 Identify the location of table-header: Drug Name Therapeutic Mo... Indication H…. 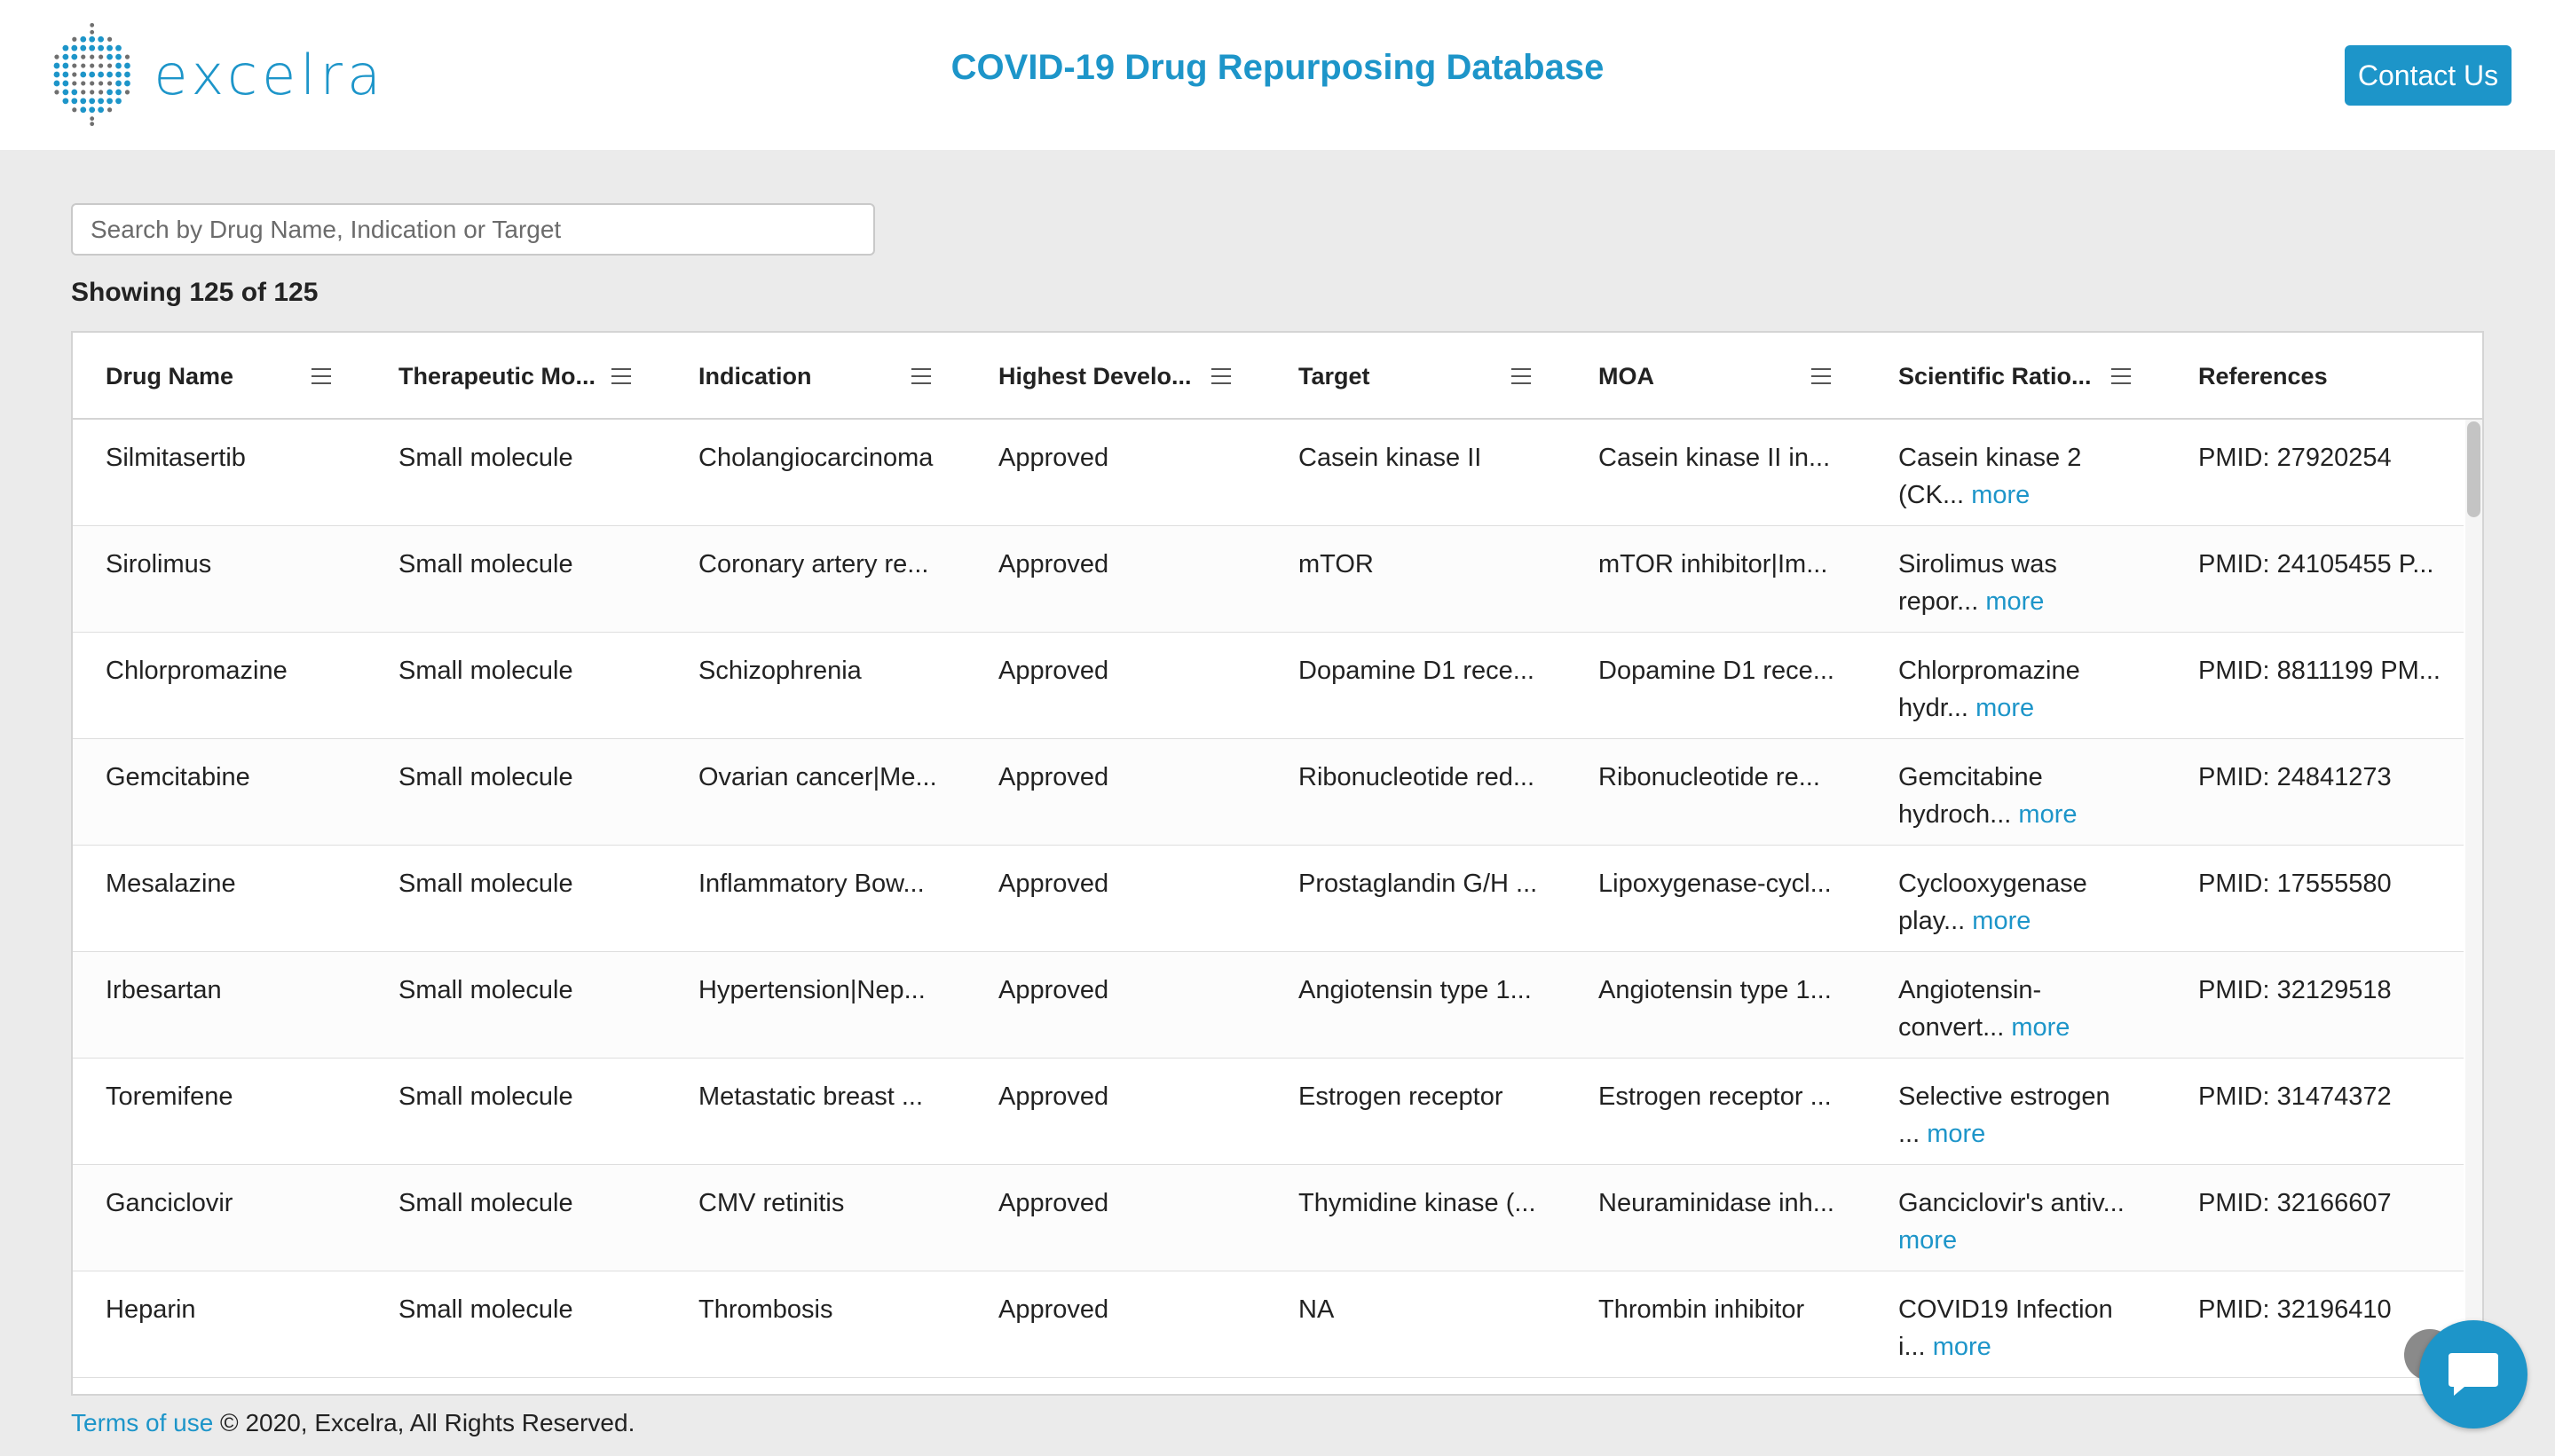
(1277, 376).